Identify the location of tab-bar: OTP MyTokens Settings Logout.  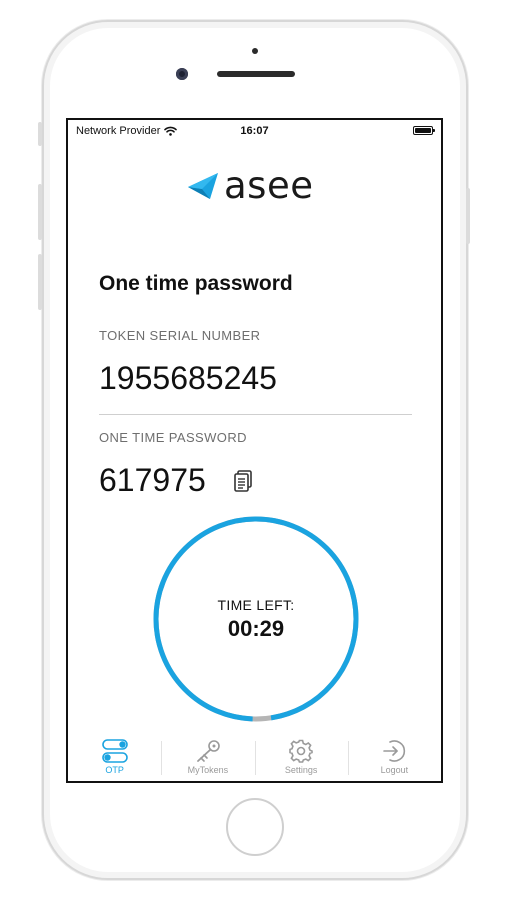
(254, 758).